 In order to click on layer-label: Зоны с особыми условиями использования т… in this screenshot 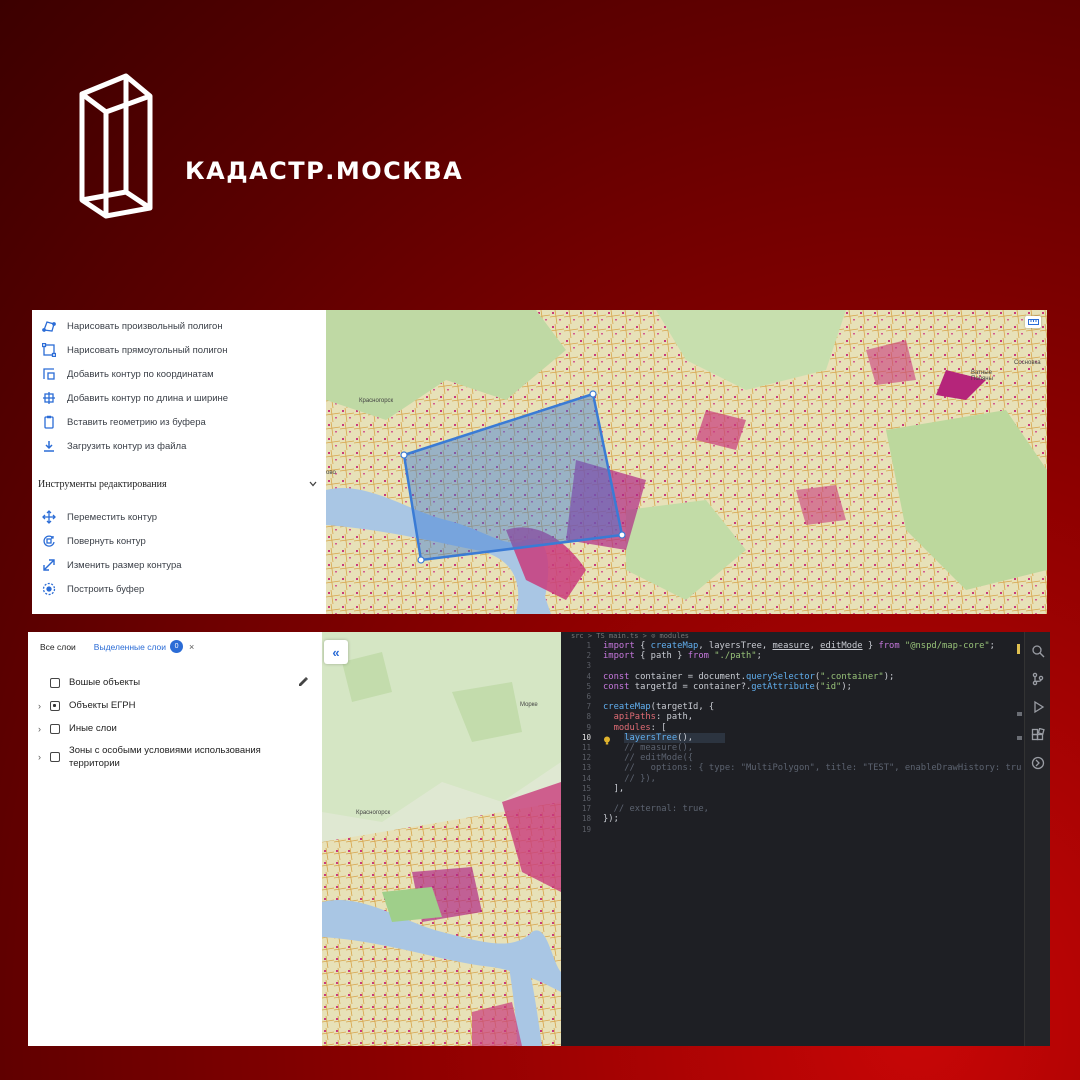, I will do `click(165, 757)`.